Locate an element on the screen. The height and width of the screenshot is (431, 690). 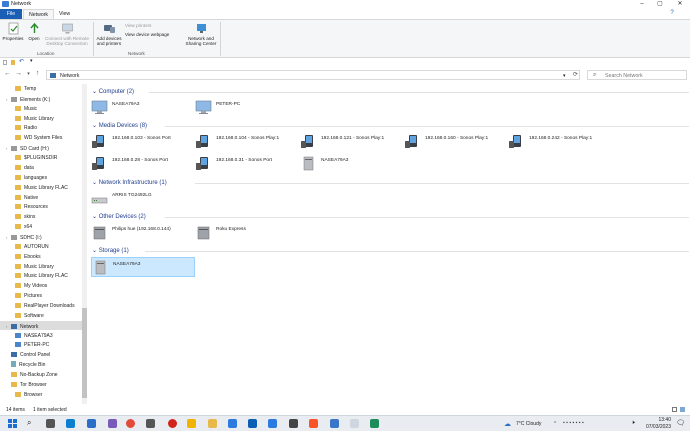
sidebar-item: WD System Files is located at coordinates (36, 138).